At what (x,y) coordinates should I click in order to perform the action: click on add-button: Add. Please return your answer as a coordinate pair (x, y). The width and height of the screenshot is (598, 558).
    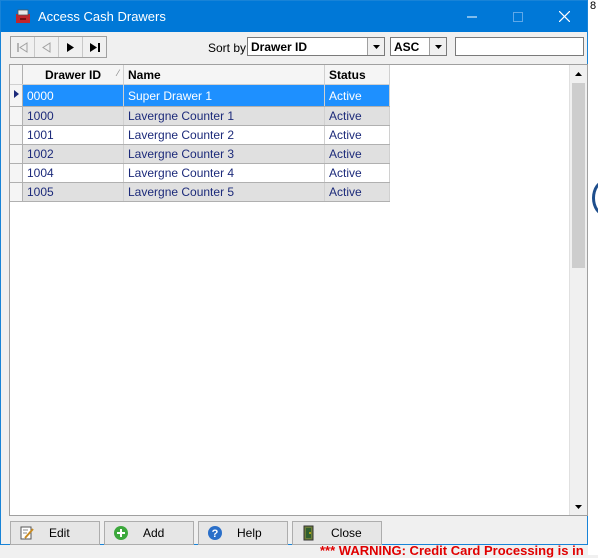
    Looking at the image, I should click on (149, 533).